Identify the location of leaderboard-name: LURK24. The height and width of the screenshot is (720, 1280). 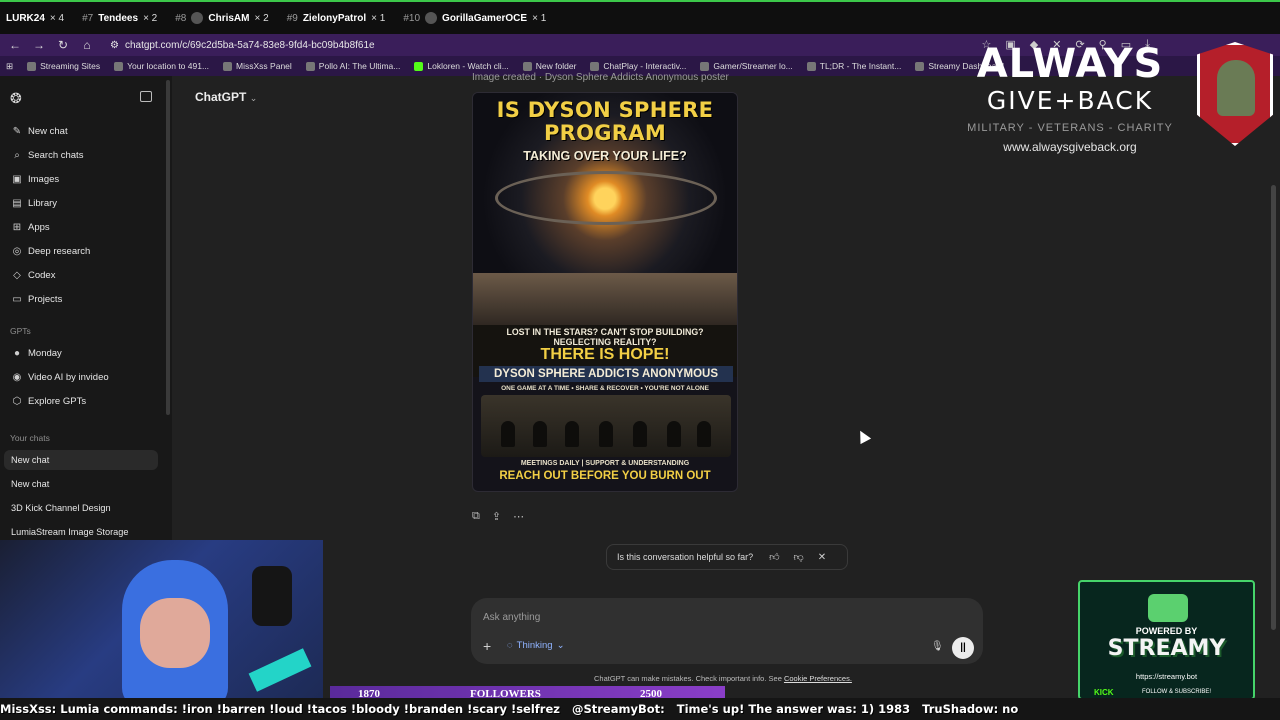
(25, 18).